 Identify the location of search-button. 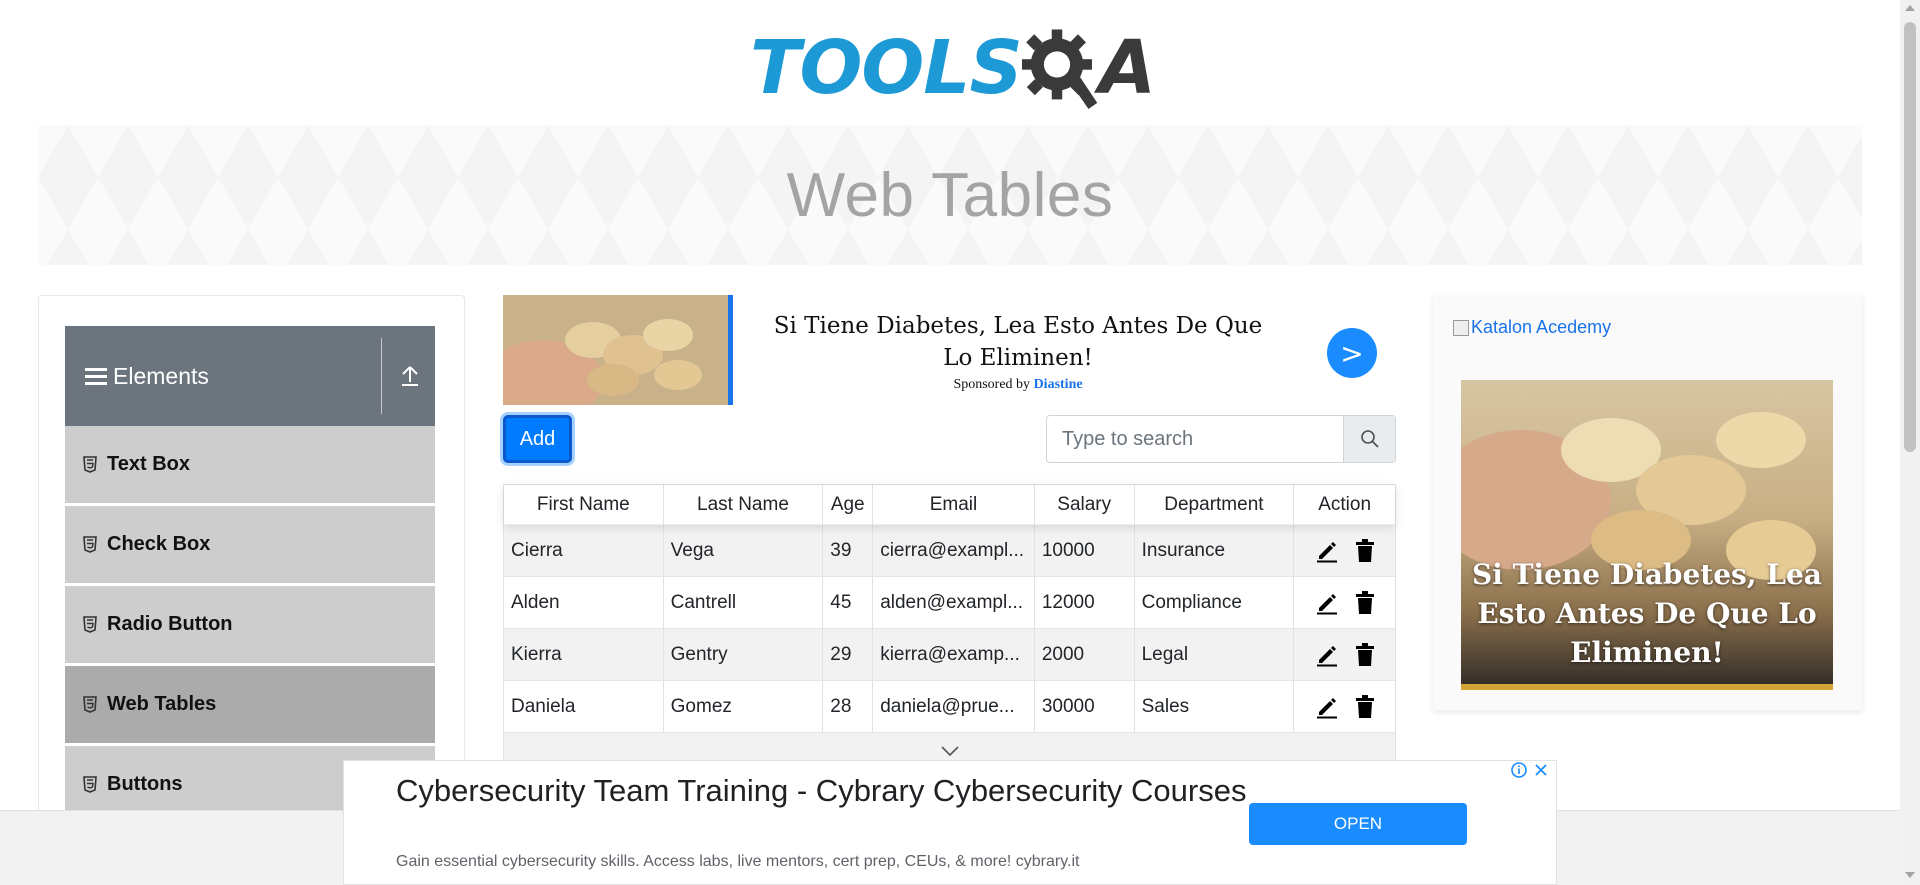
(1369, 439).